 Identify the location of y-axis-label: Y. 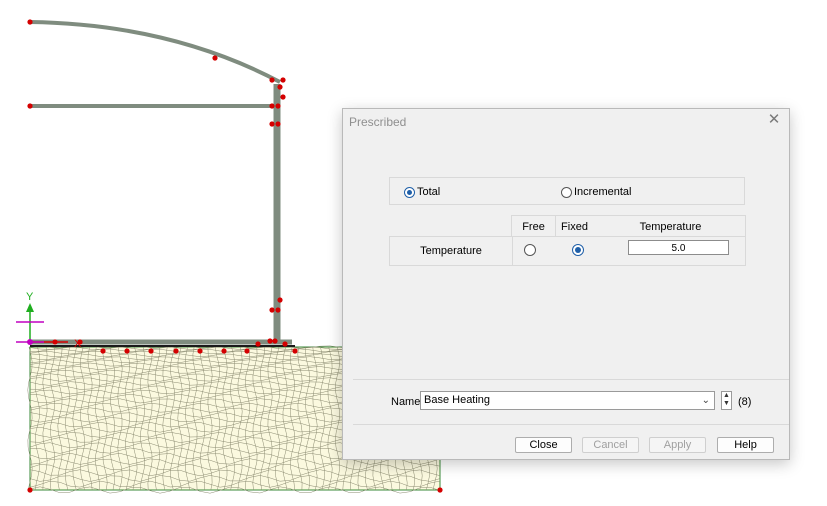
(30, 297).